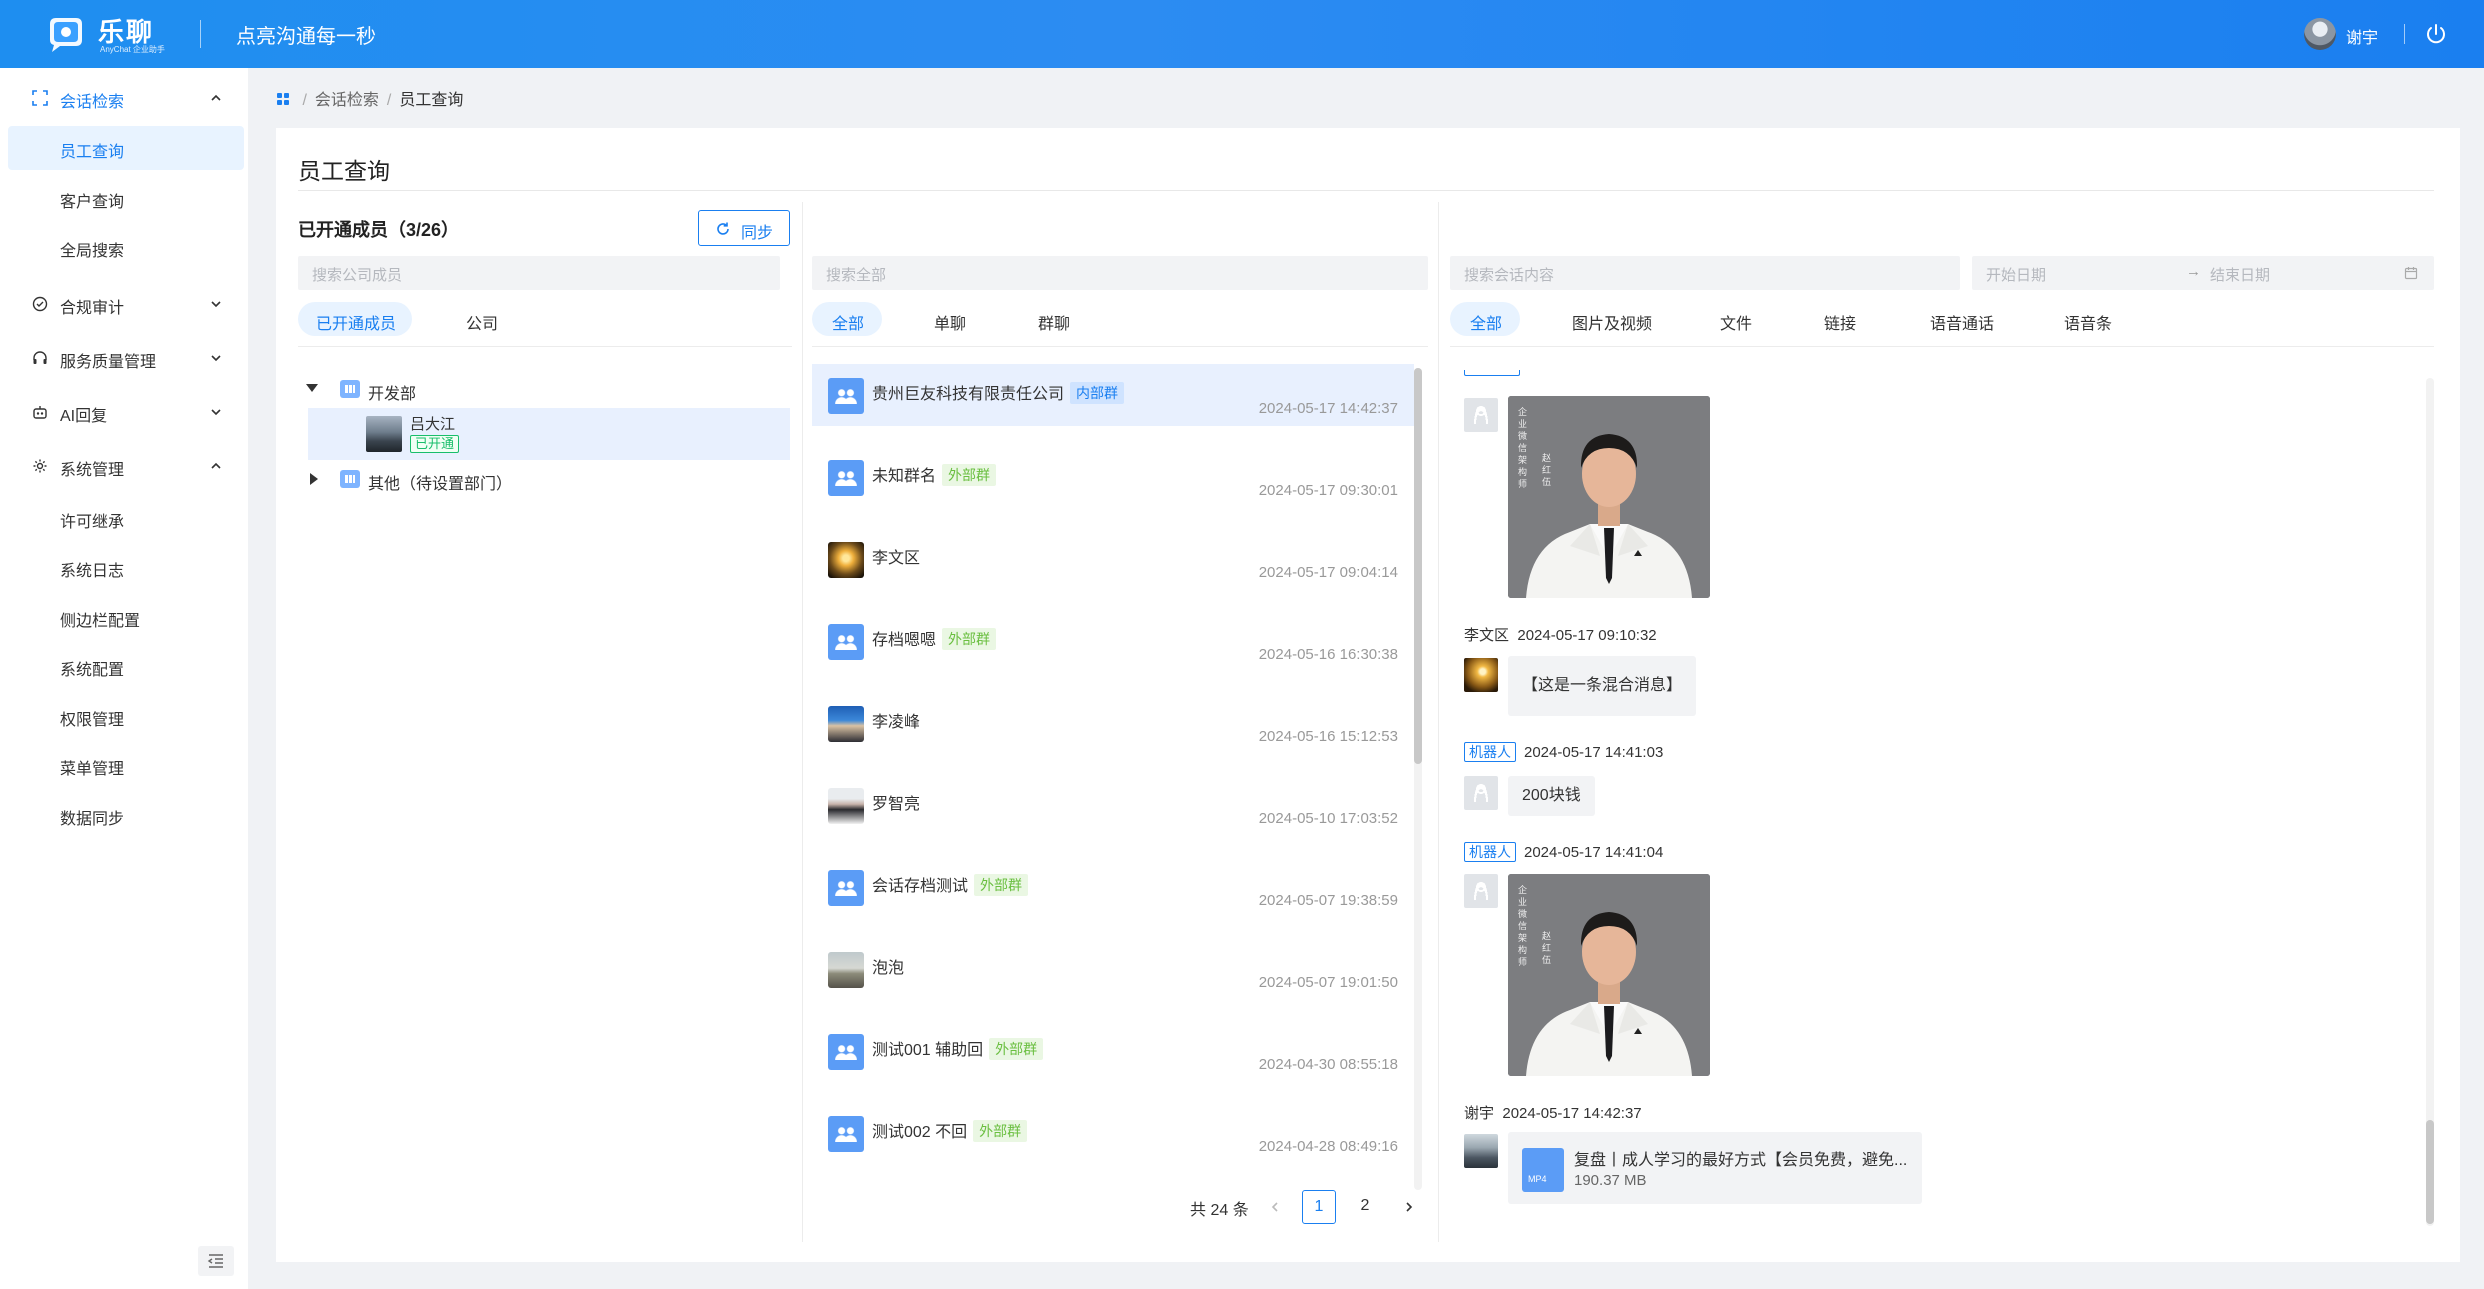  What do you see at coordinates (1275, 1207) in the screenshot?
I see `prev-page-icon` at bounding box center [1275, 1207].